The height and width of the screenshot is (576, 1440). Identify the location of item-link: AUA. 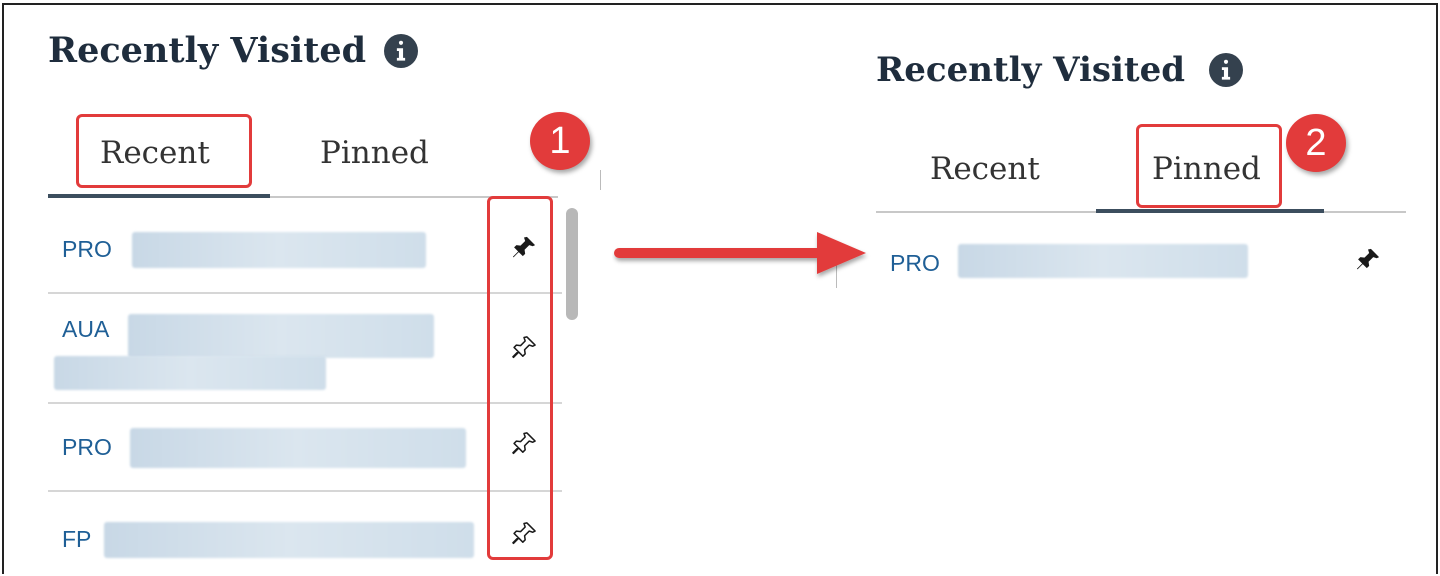
(85, 329).